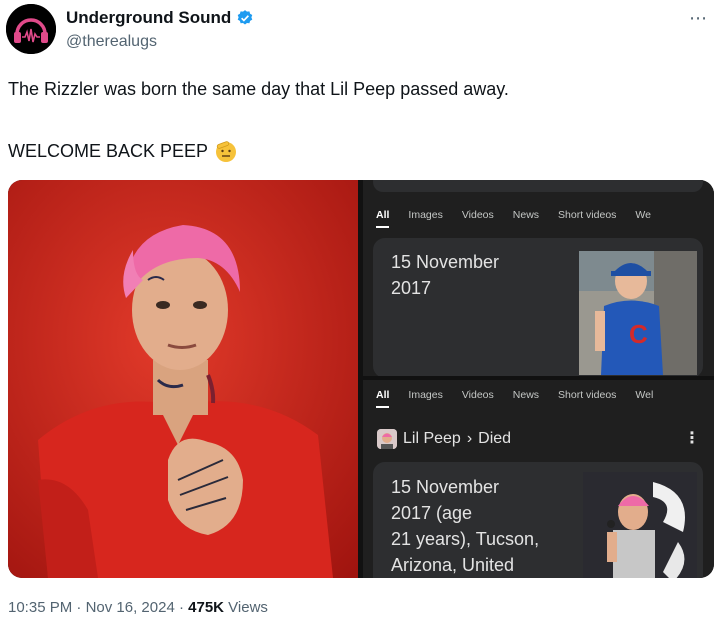  What do you see at coordinates (148, 18) in the screenshot?
I see `author-display-name: Underground Sound` at bounding box center [148, 18].